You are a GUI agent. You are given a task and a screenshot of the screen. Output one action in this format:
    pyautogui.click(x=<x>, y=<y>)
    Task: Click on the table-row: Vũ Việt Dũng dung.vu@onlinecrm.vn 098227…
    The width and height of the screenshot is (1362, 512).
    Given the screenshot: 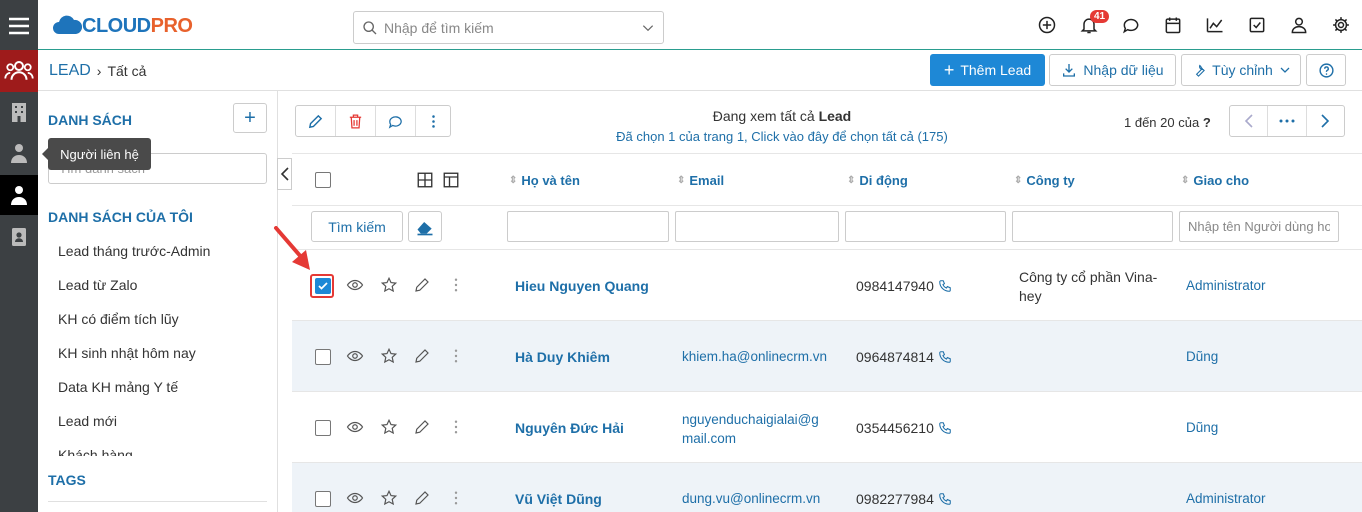 What is the action you would take?
    pyautogui.click(x=827, y=487)
    